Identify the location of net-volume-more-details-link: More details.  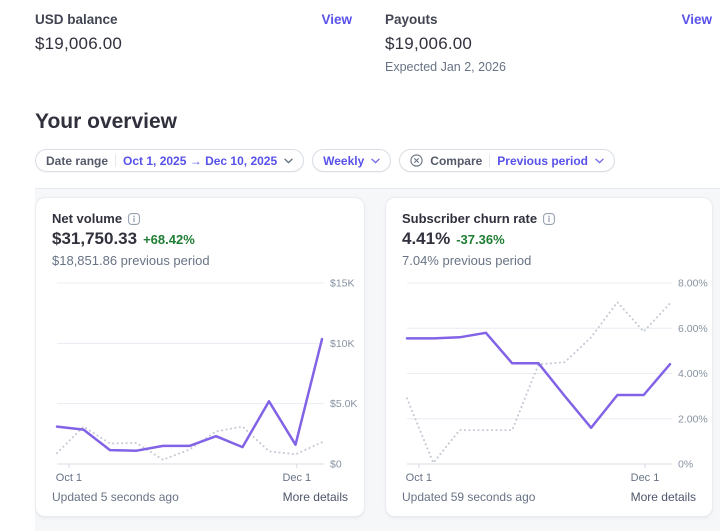
(315, 497).